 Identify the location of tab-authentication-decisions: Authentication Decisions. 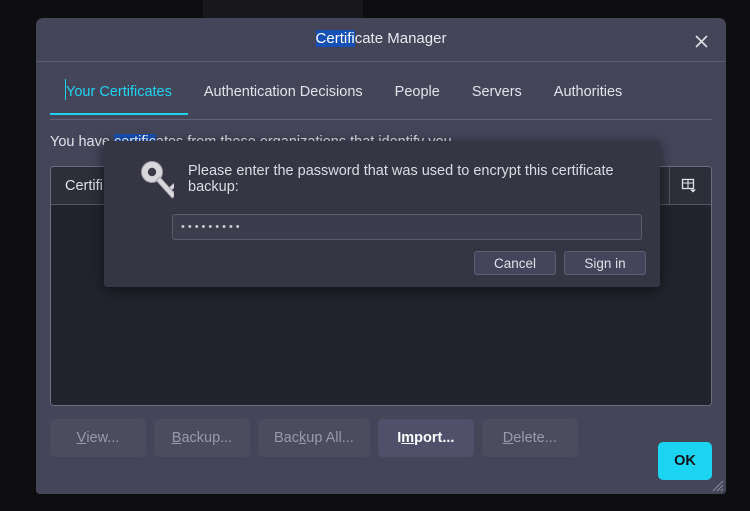
(283, 95).